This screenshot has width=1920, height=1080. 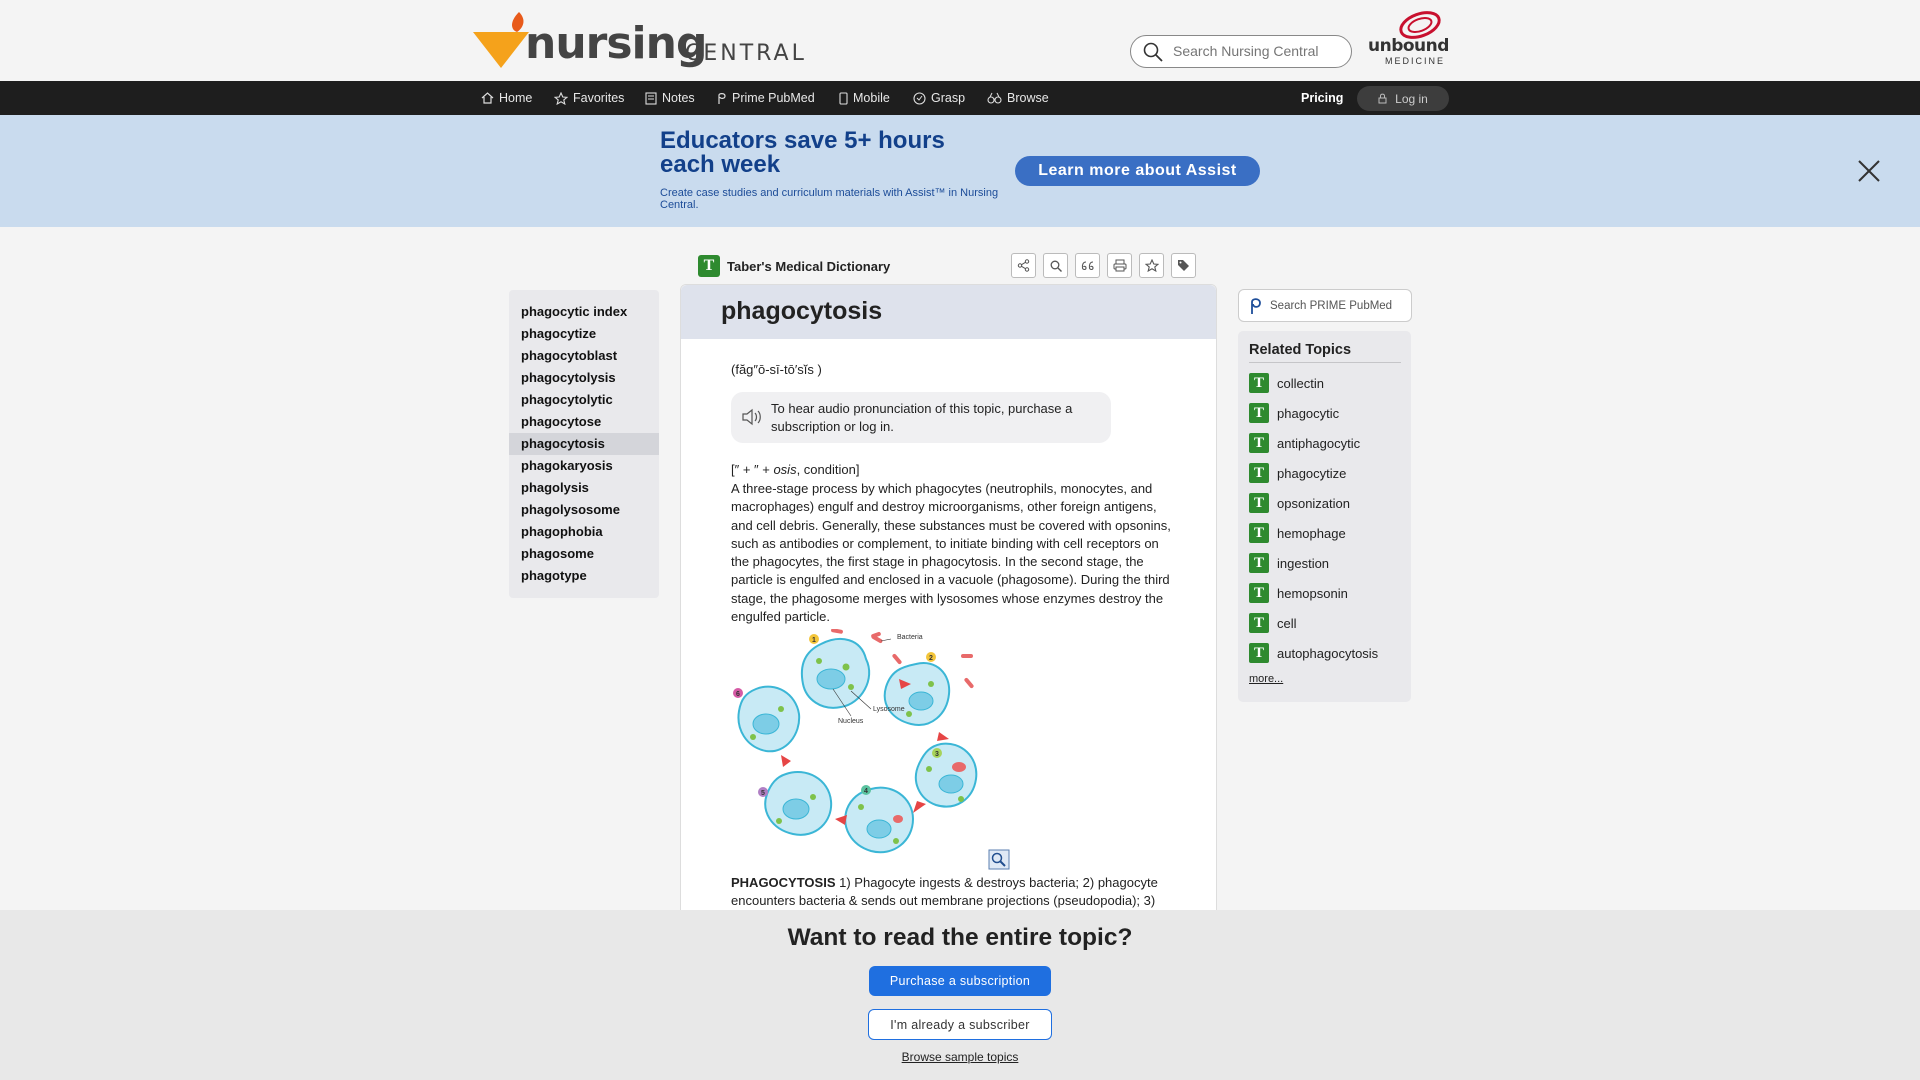 I want to click on topic-list-item: phagocytolytic, so click(x=584, y=400).